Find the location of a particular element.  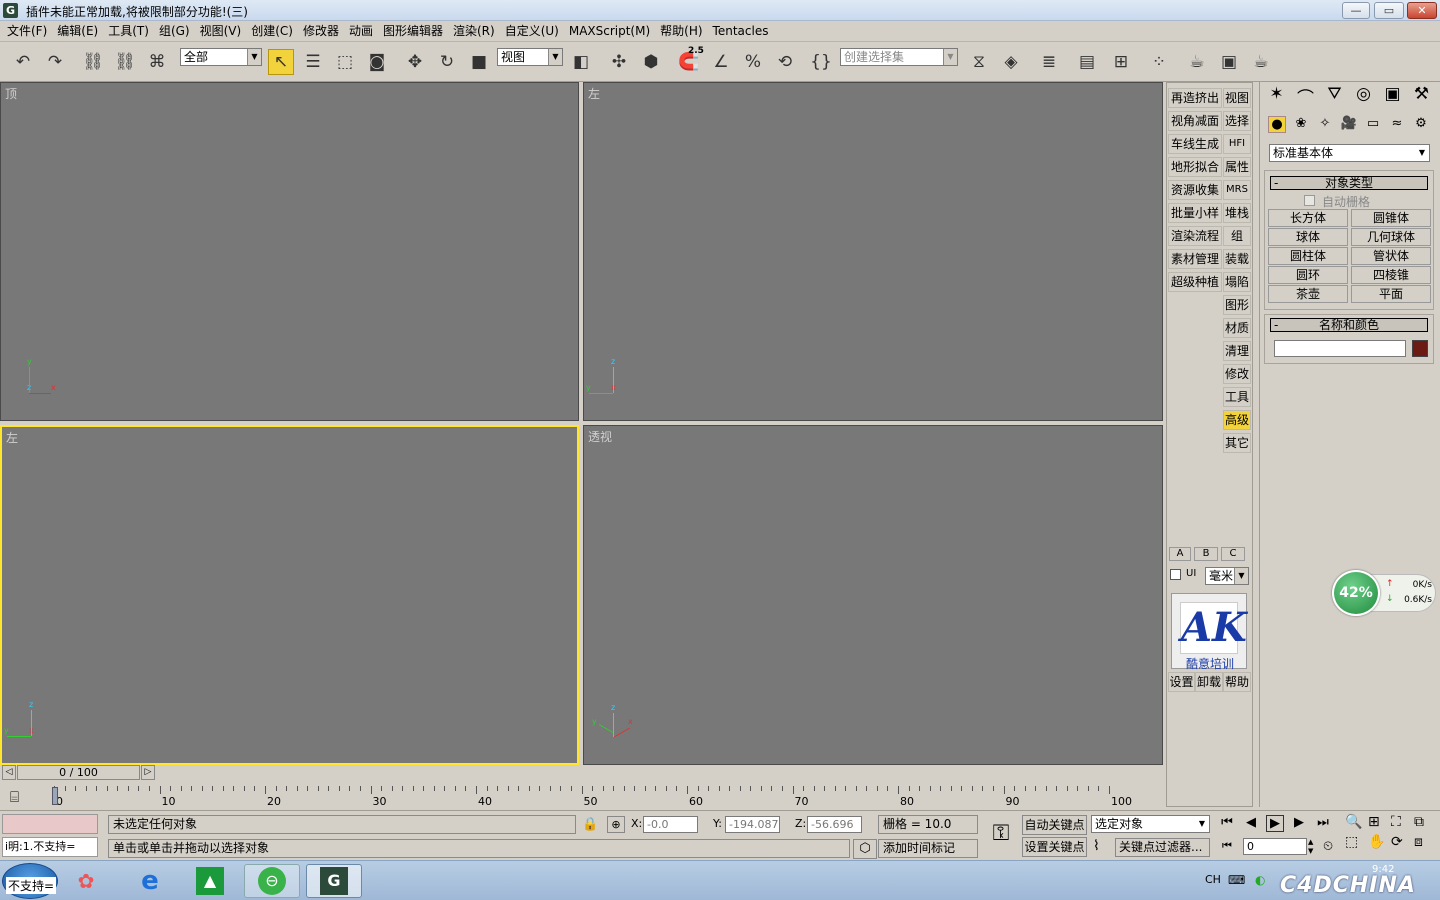

btn-a: A is located at coordinates (1180, 554).